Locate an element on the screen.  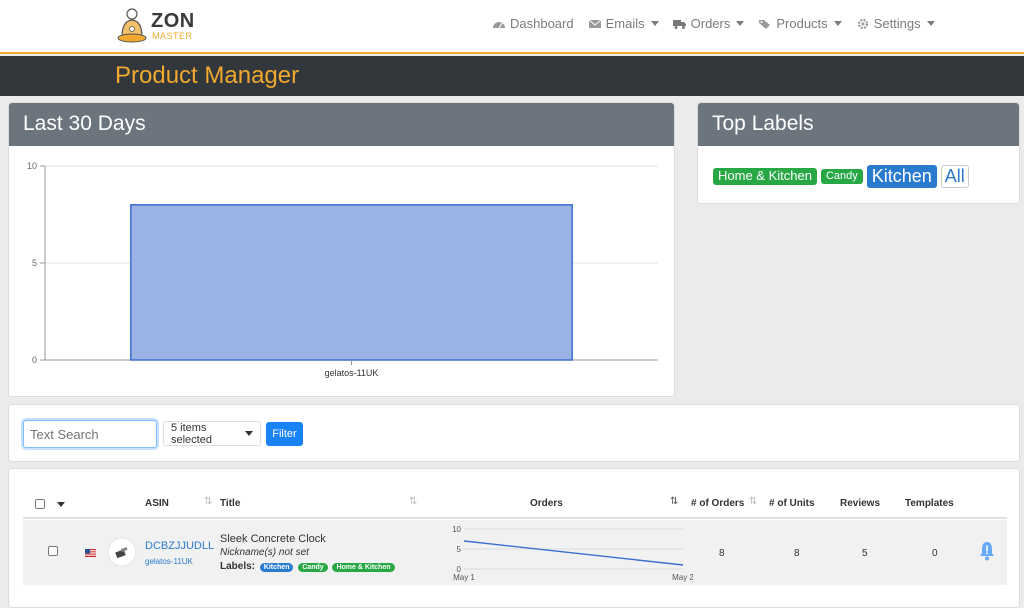
sparkline-x-label: May 2 is located at coordinates (682, 577).